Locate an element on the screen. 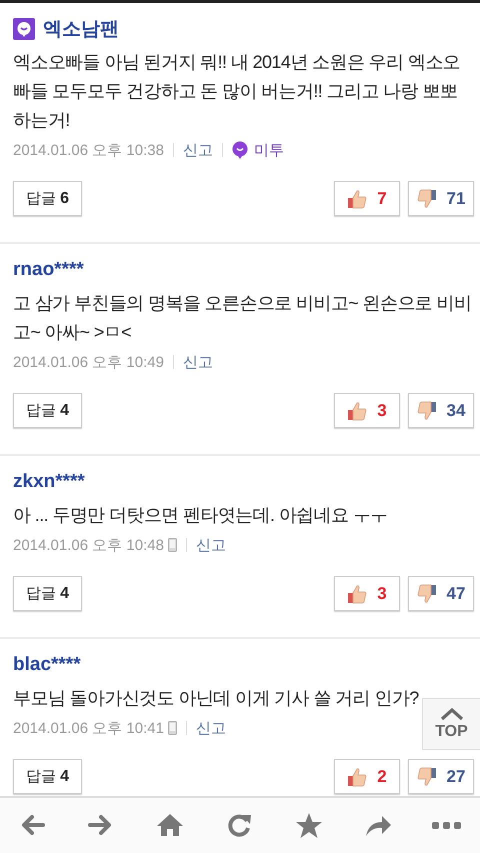  dislike-button: 47 is located at coordinates (441, 593).